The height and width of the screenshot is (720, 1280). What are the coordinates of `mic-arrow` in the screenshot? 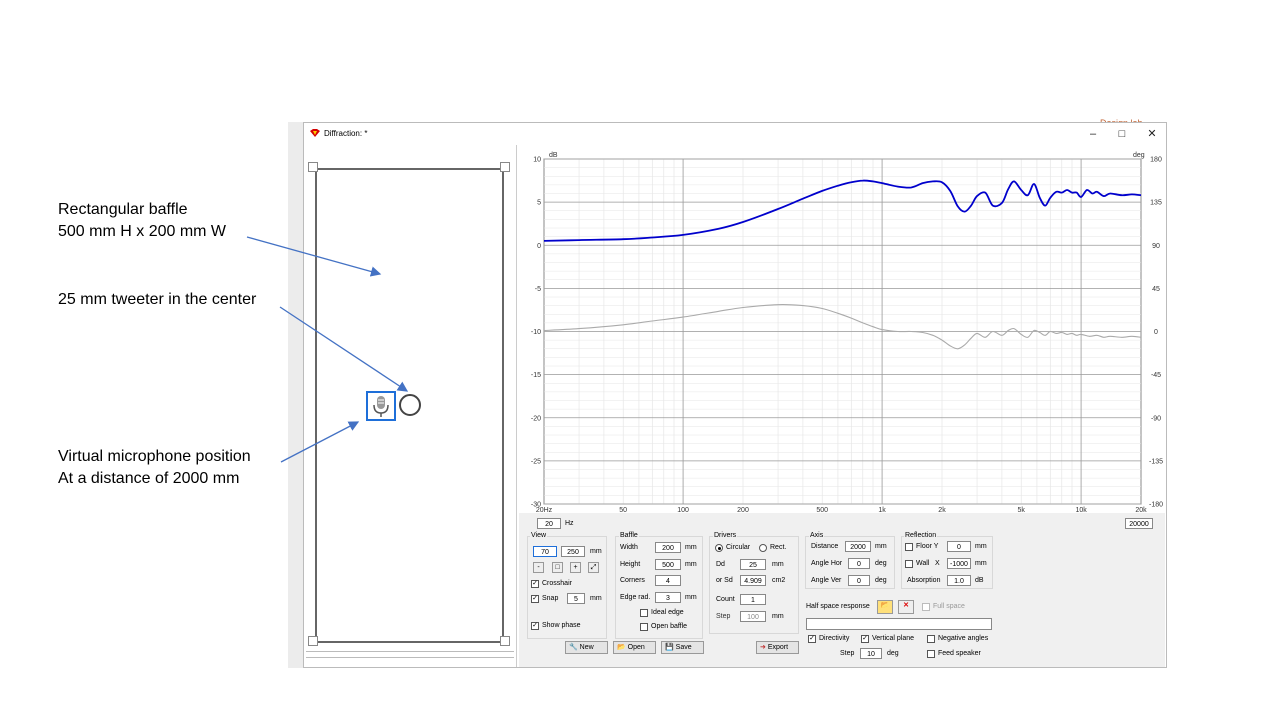 It's located at (320, 442).